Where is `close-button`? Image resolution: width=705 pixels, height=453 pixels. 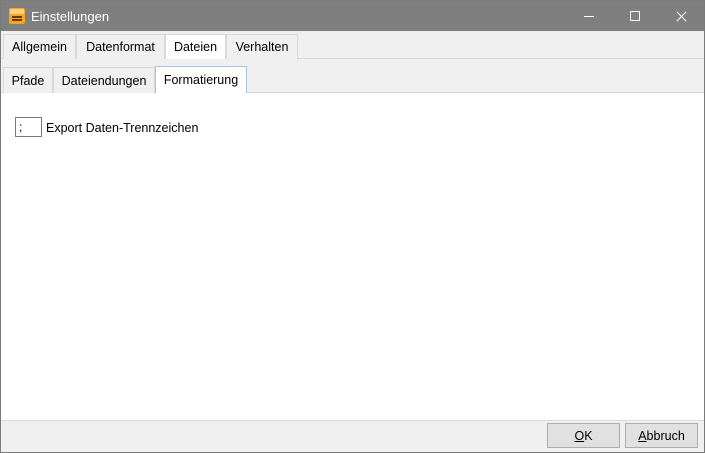 close-button is located at coordinates (681, 16).